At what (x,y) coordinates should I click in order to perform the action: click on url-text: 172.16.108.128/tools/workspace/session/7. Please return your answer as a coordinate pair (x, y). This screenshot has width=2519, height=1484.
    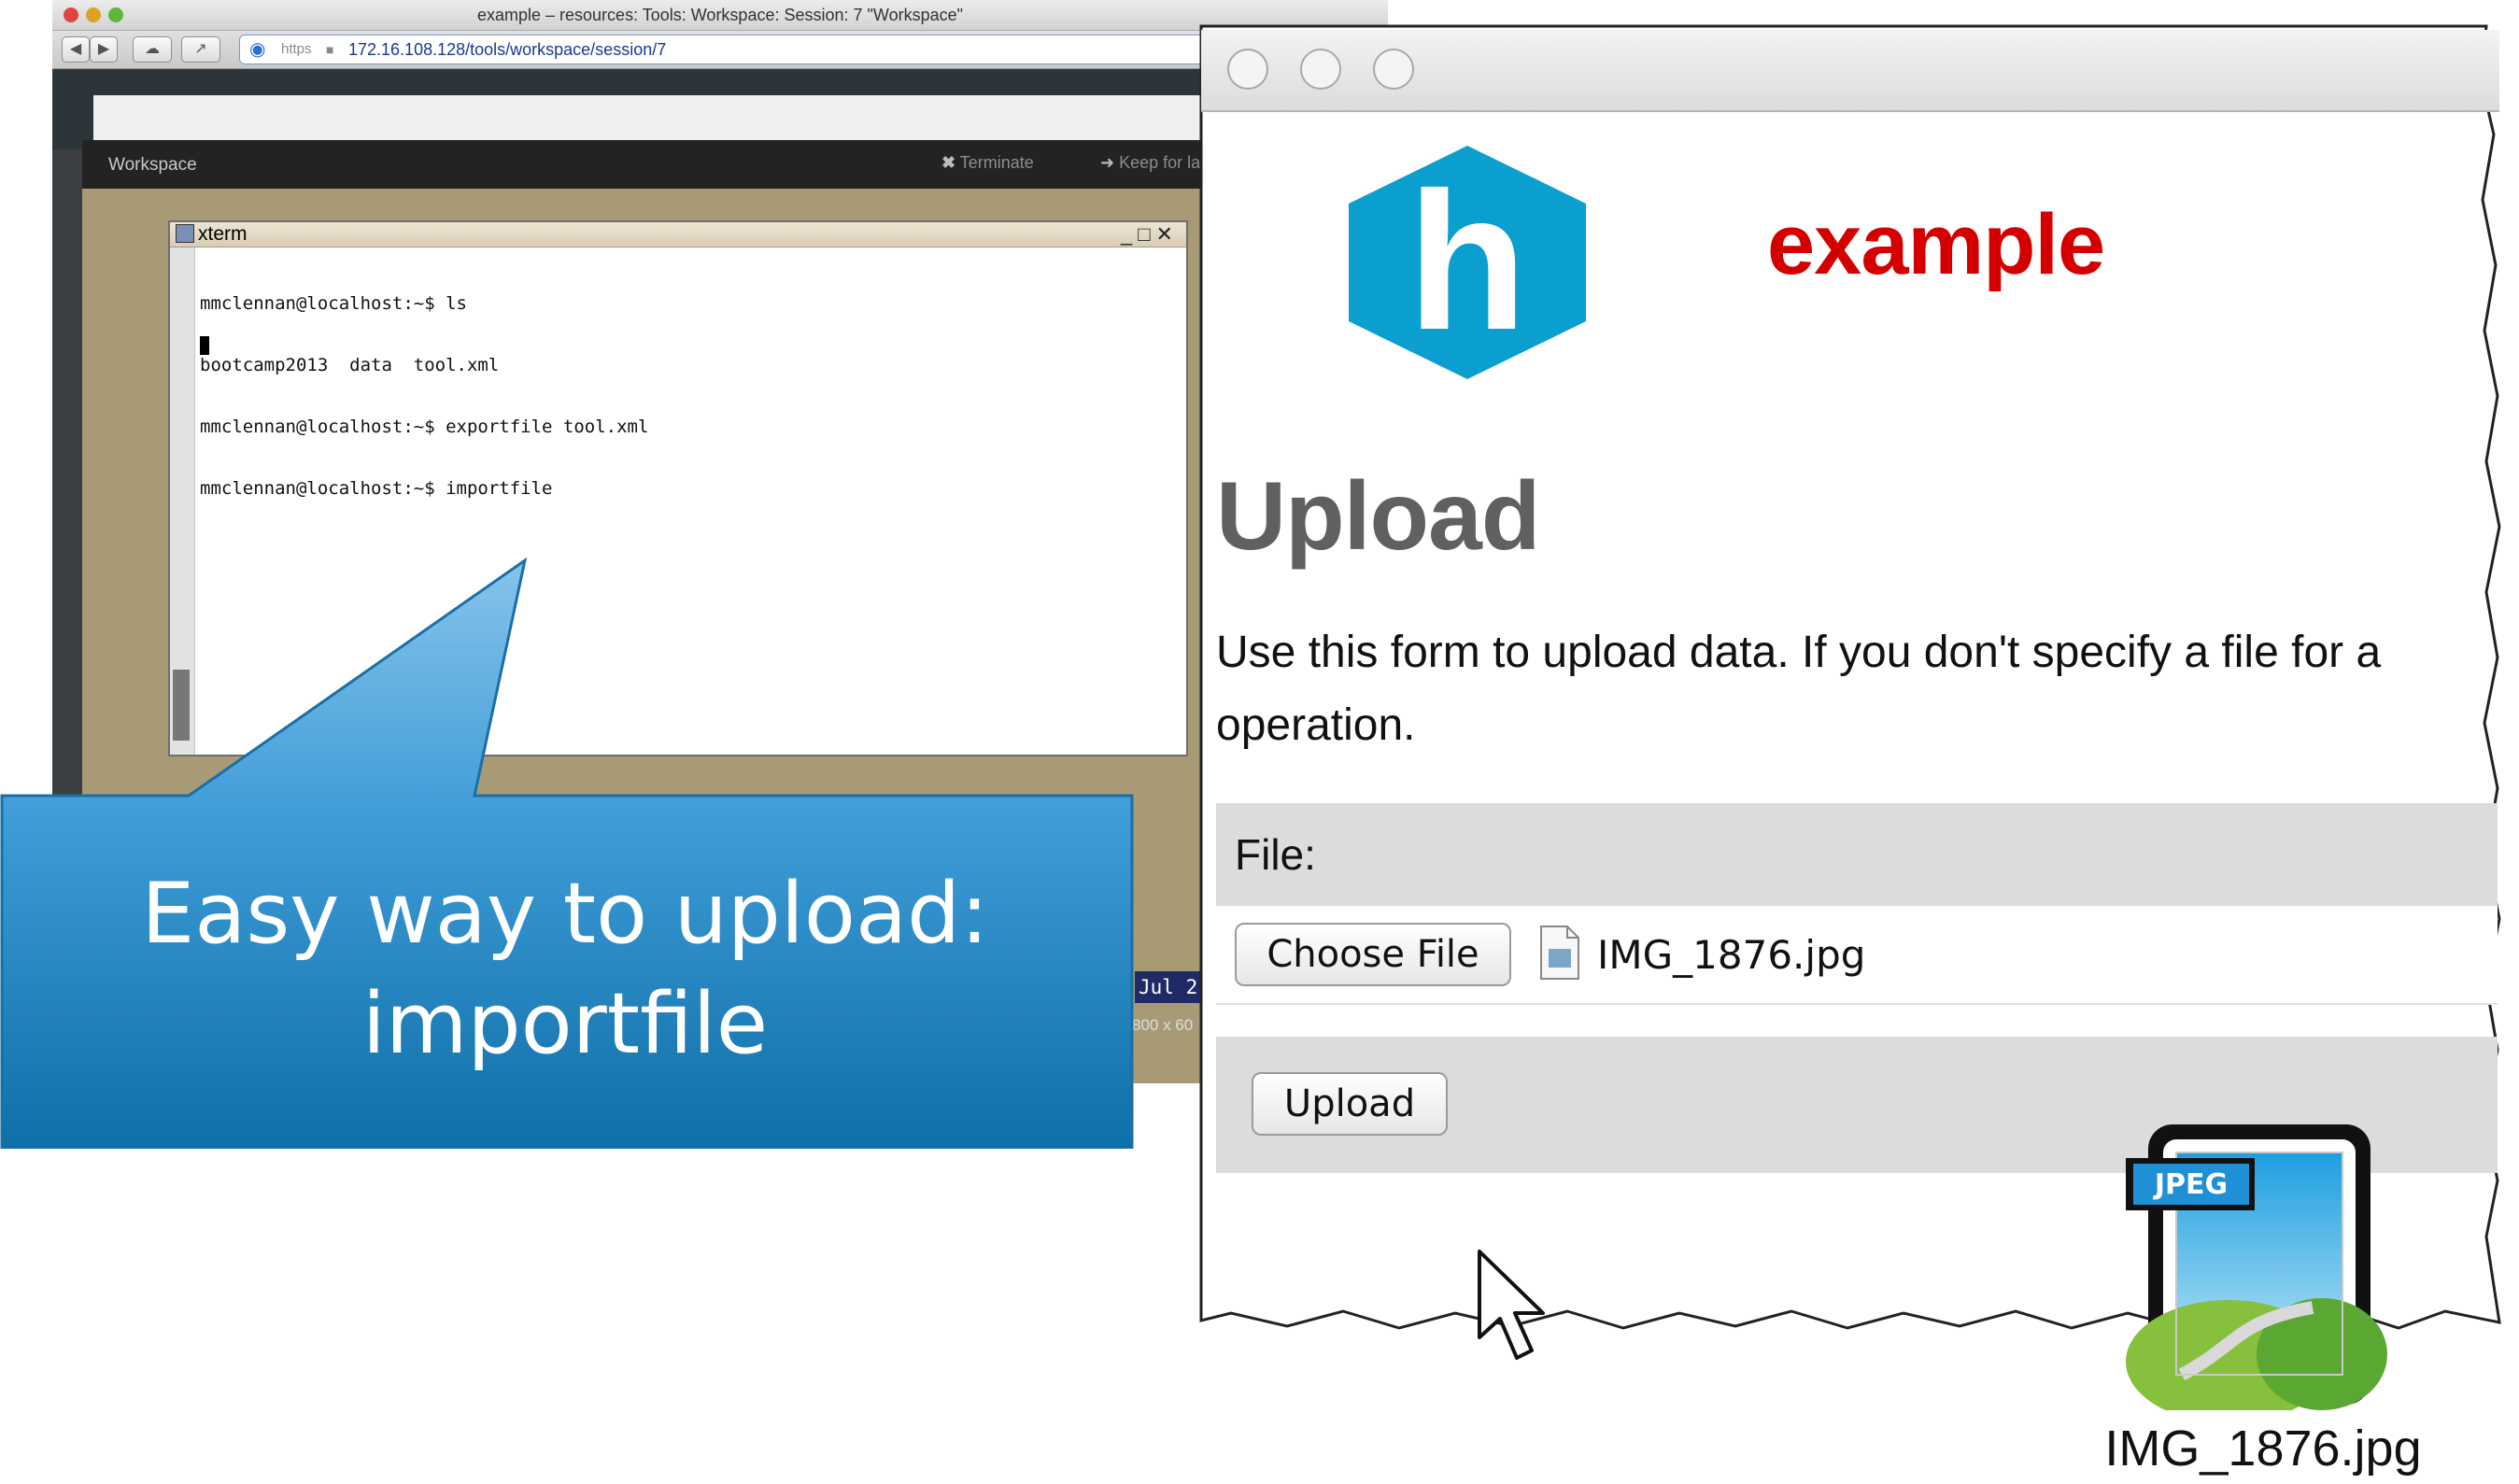
    Looking at the image, I should click on (507, 49).